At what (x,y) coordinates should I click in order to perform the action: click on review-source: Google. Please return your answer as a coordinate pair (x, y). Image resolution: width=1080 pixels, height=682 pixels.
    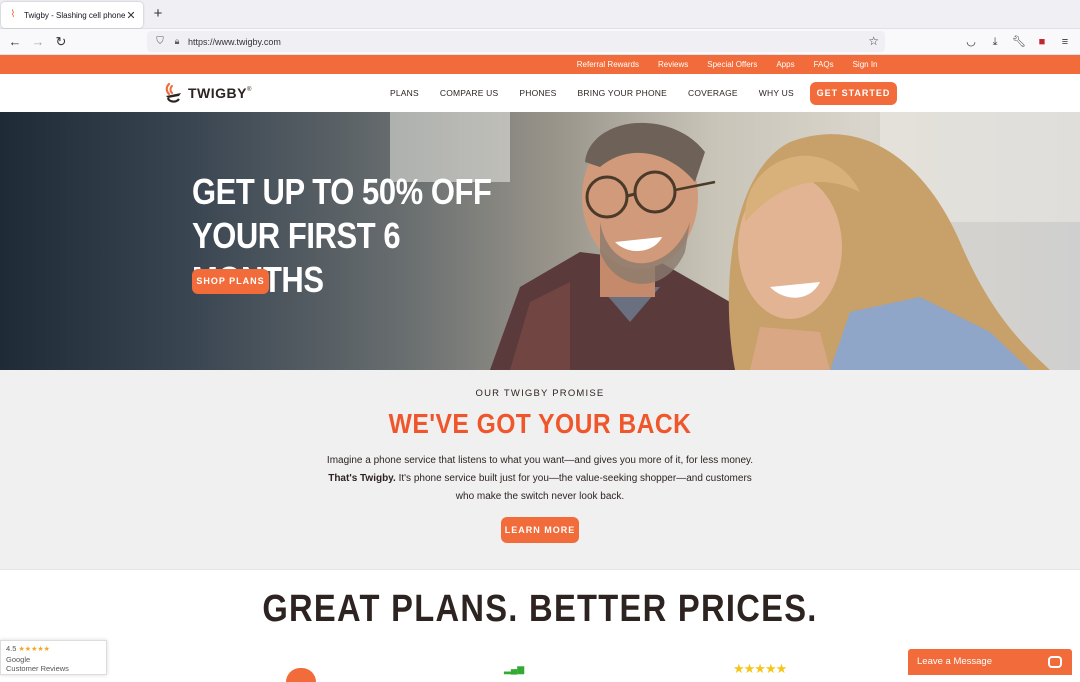
    Looking at the image, I should click on (18, 659).